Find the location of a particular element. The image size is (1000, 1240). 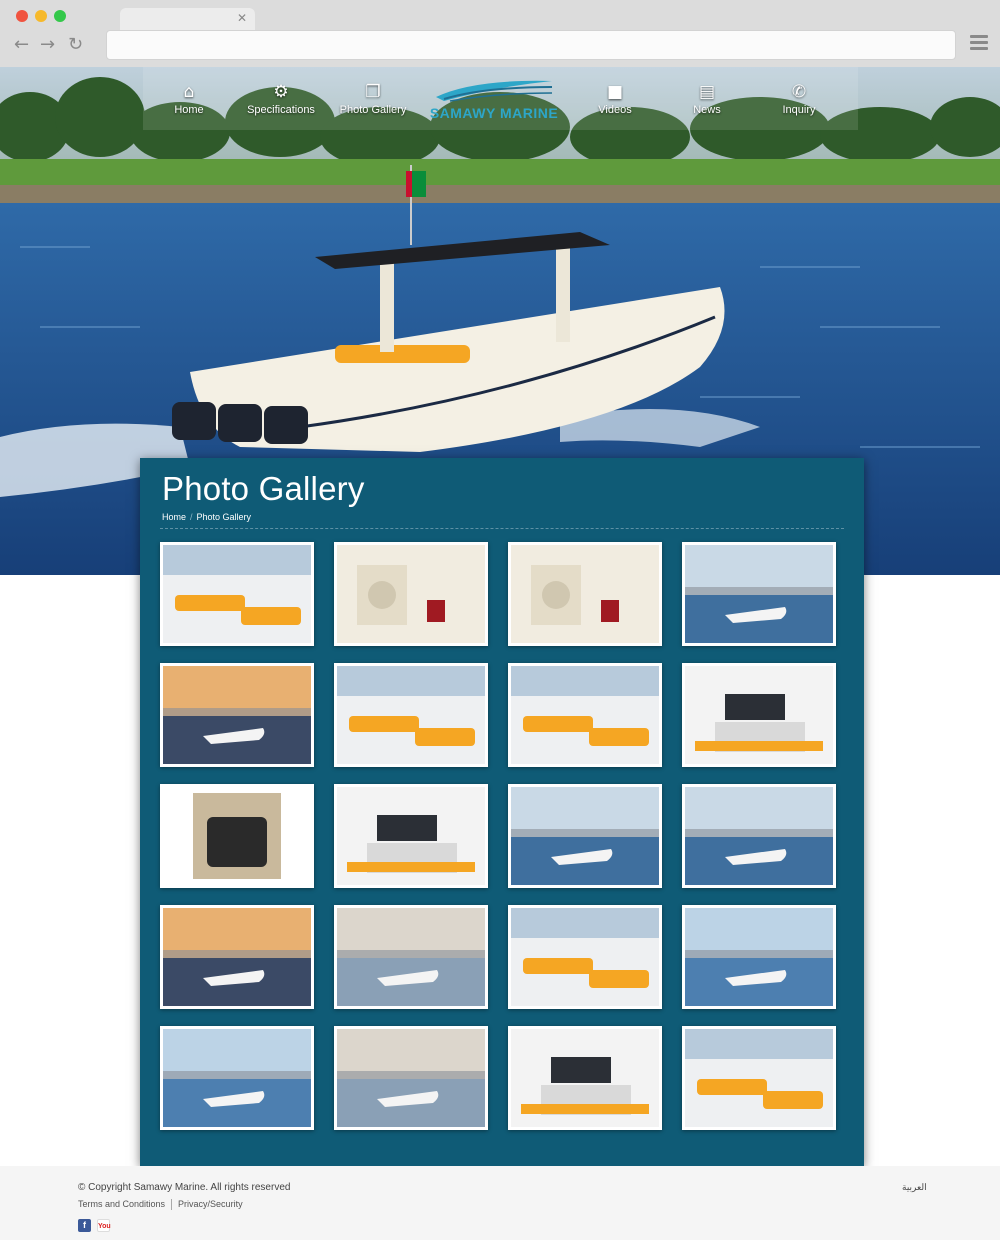

gallery-thumbnail-boat-sail-building is located at coordinates (759, 594).